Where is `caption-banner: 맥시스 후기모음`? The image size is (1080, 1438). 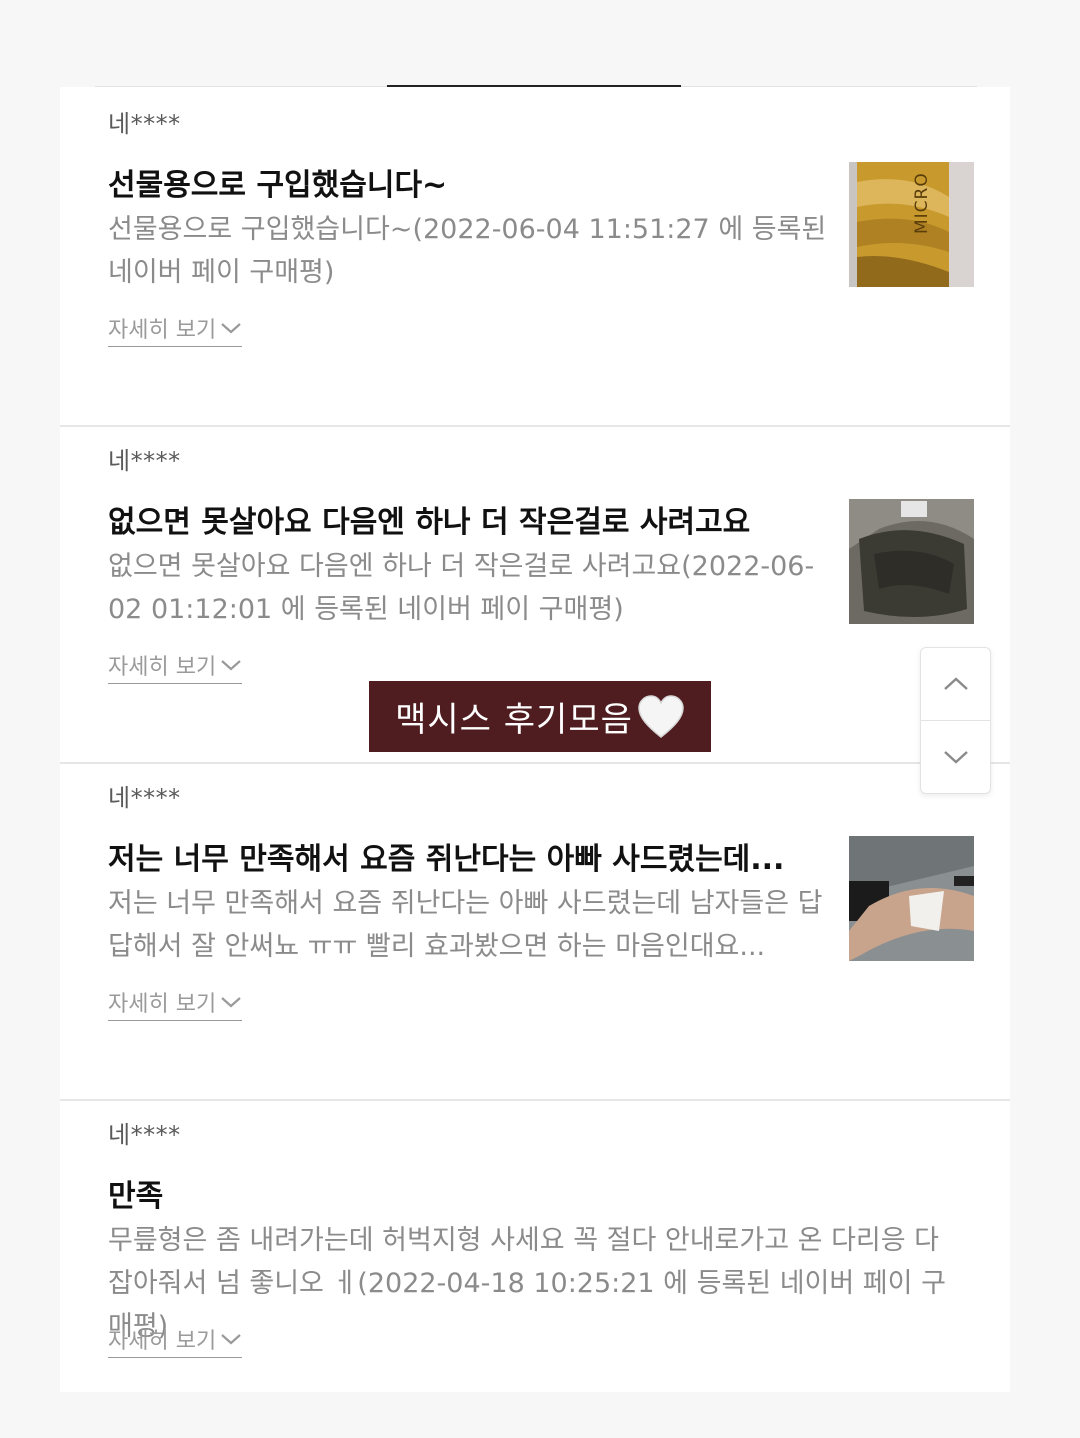 caption-banner: 맥시스 후기모음 is located at coordinates (540, 716).